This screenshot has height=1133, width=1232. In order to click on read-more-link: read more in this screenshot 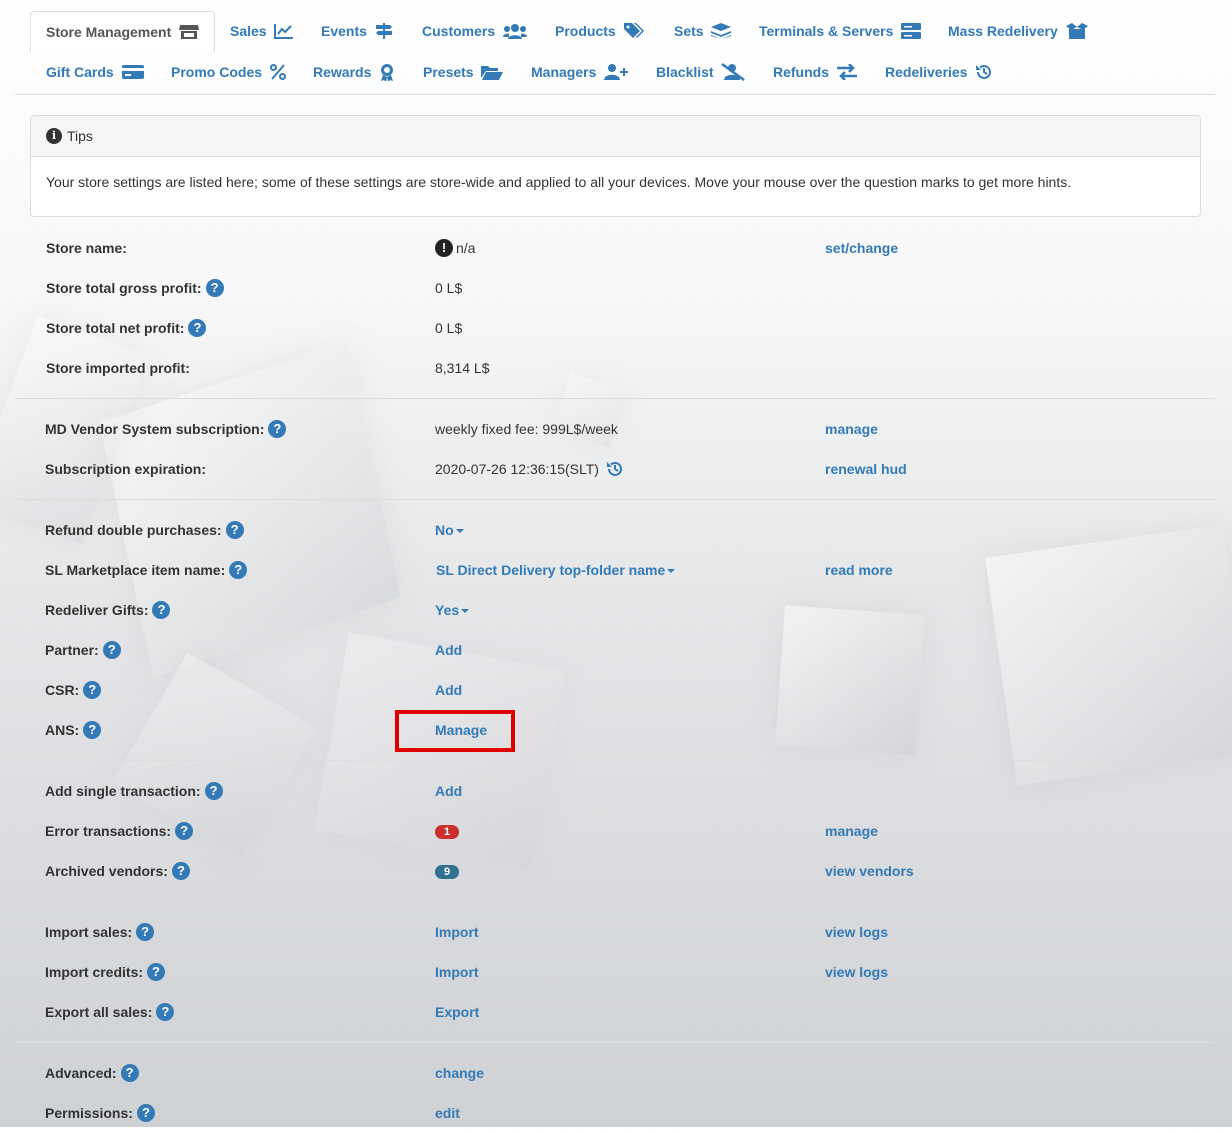, I will do `click(859, 570)`.